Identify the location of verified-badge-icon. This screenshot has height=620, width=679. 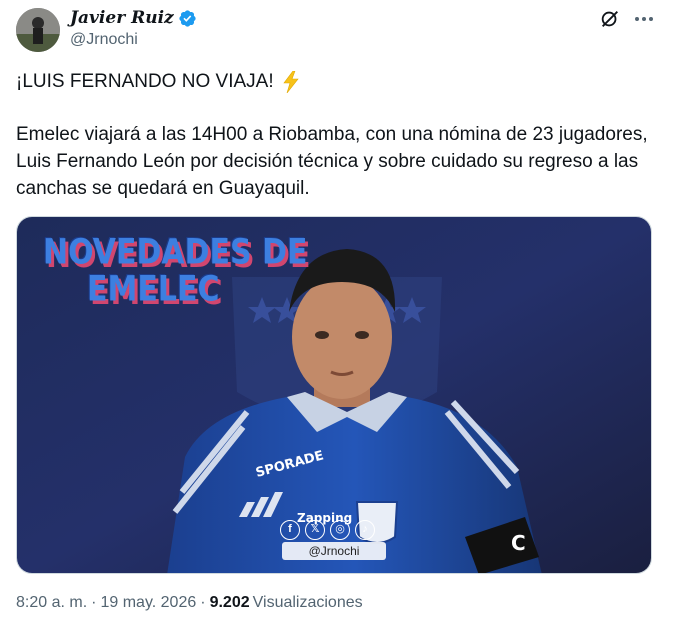
(187, 18).